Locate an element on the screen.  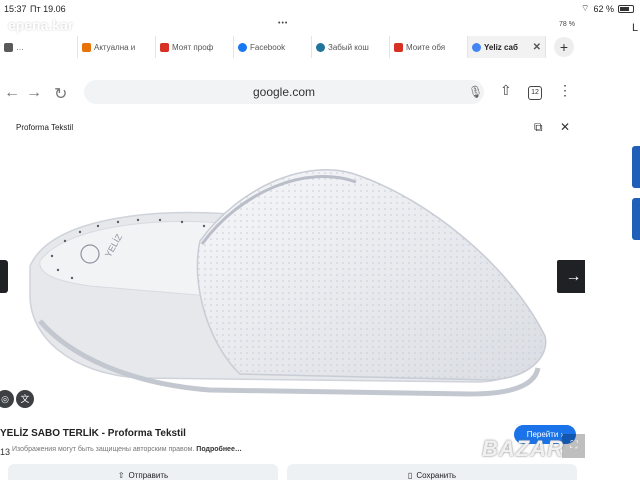
tab-label: Yeliz саб is located at coordinates (501, 47).